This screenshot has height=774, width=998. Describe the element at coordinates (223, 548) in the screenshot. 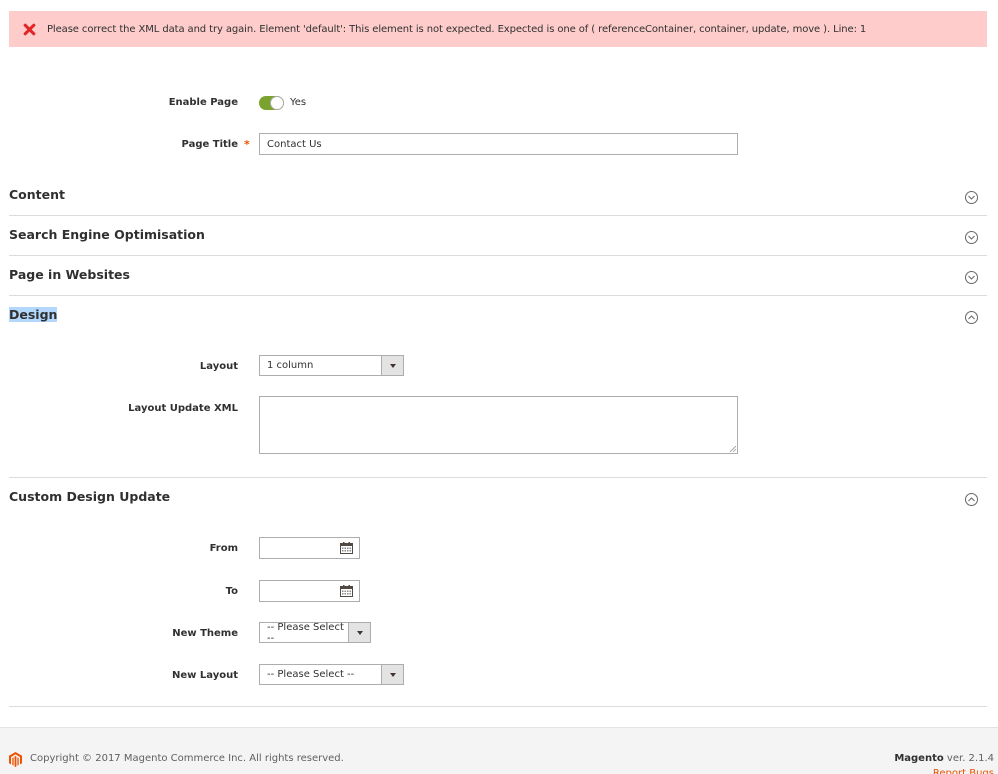

I see `from-label: From` at that location.